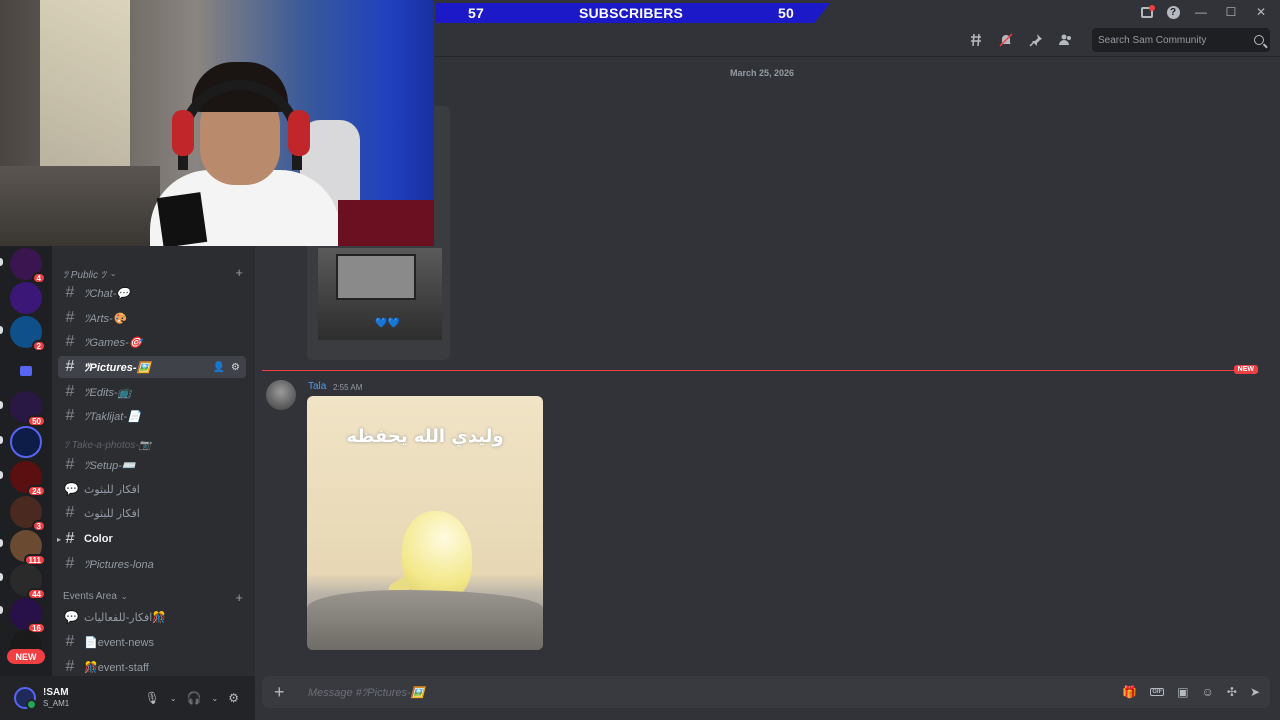  What do you see at coordinates (631, 13) in the screenshot?
I see `subscribers-label: SUBSCRIBERS` at bounding box center [631, 13].